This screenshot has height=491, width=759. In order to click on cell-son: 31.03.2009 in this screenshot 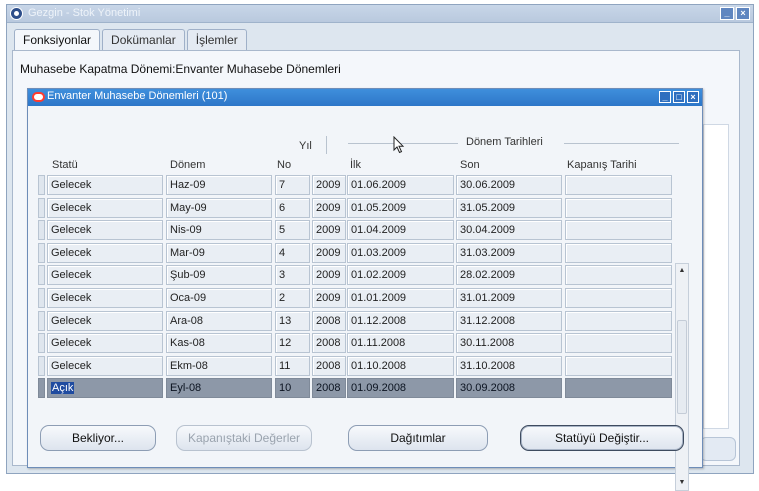, I will do `click(509, 252)`.